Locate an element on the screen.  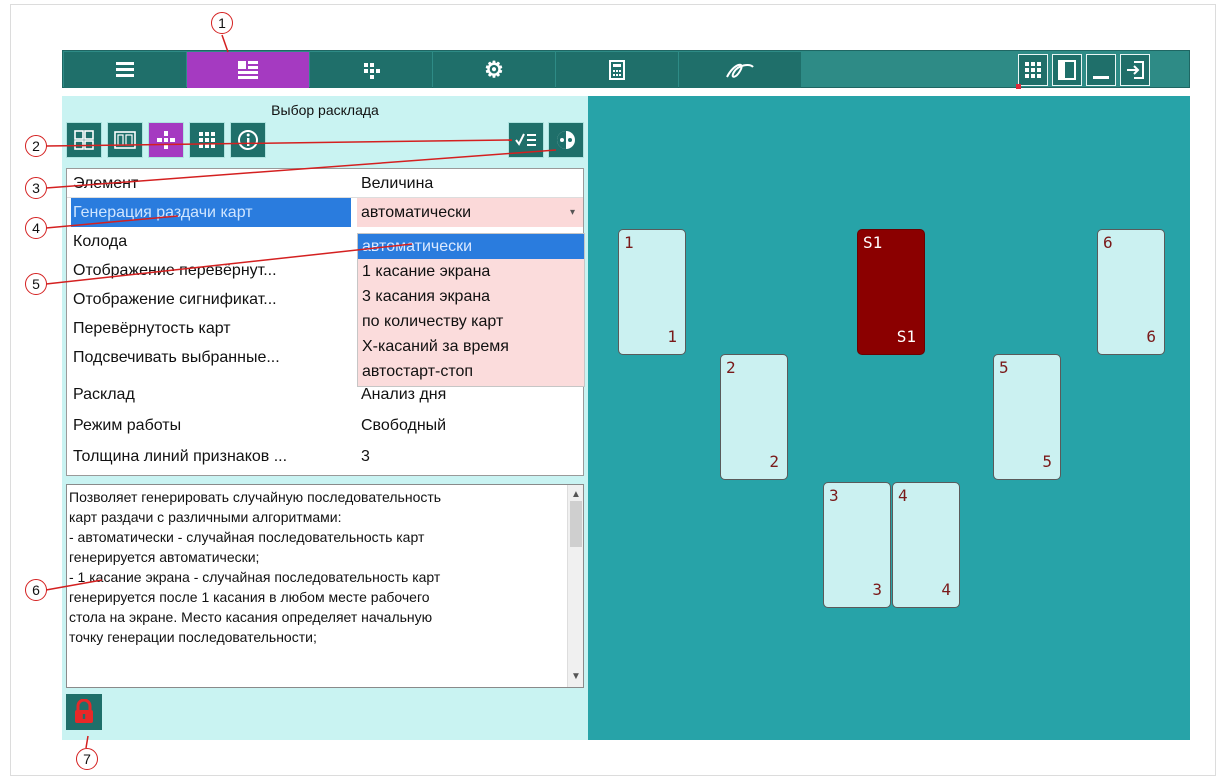
gear-icon: ⚙ is located at coordinates (494, 69).